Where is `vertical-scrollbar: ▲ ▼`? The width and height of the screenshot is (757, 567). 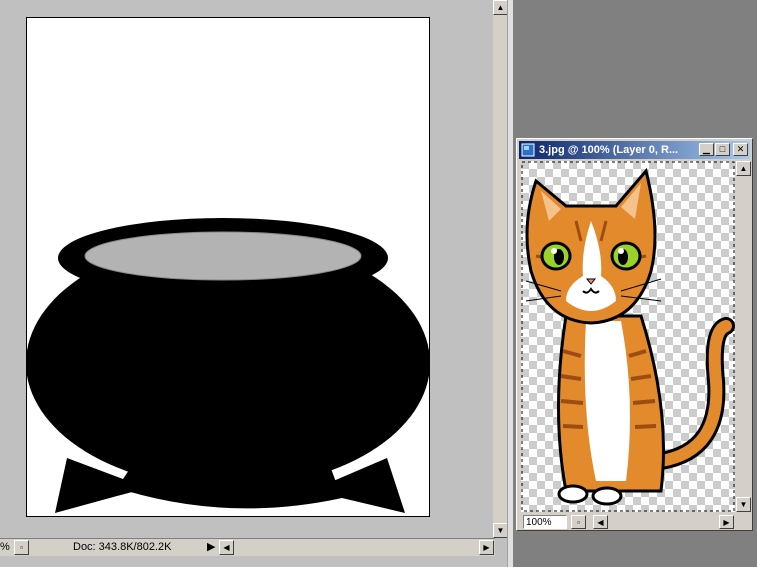 vertical-scrollbar: ▲ ▼ is located at coordinates (500, 269).